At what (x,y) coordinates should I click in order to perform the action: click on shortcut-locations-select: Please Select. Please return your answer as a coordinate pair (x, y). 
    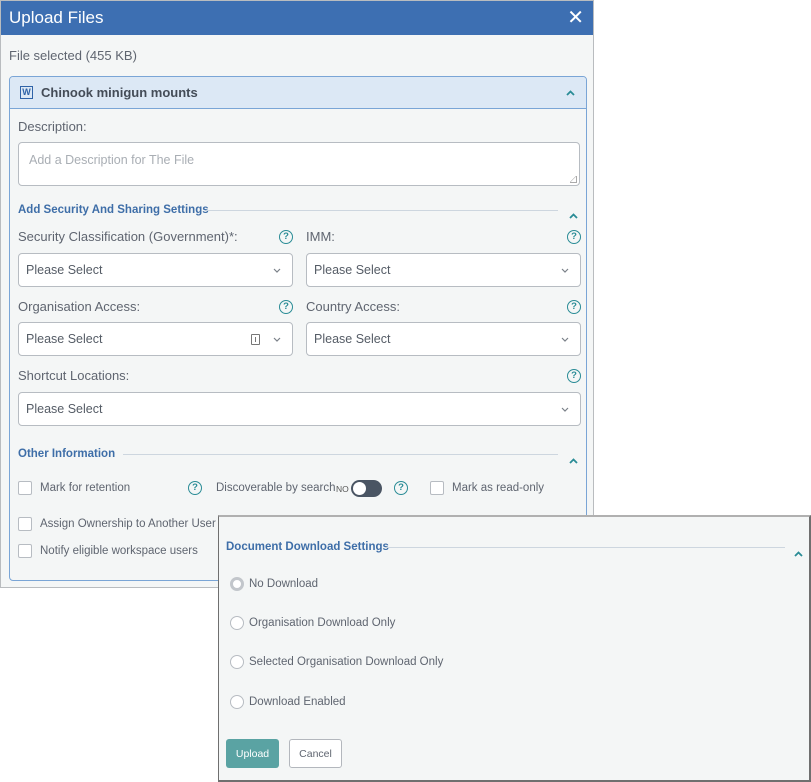
    Looking at the image, I should click on (299, 409).